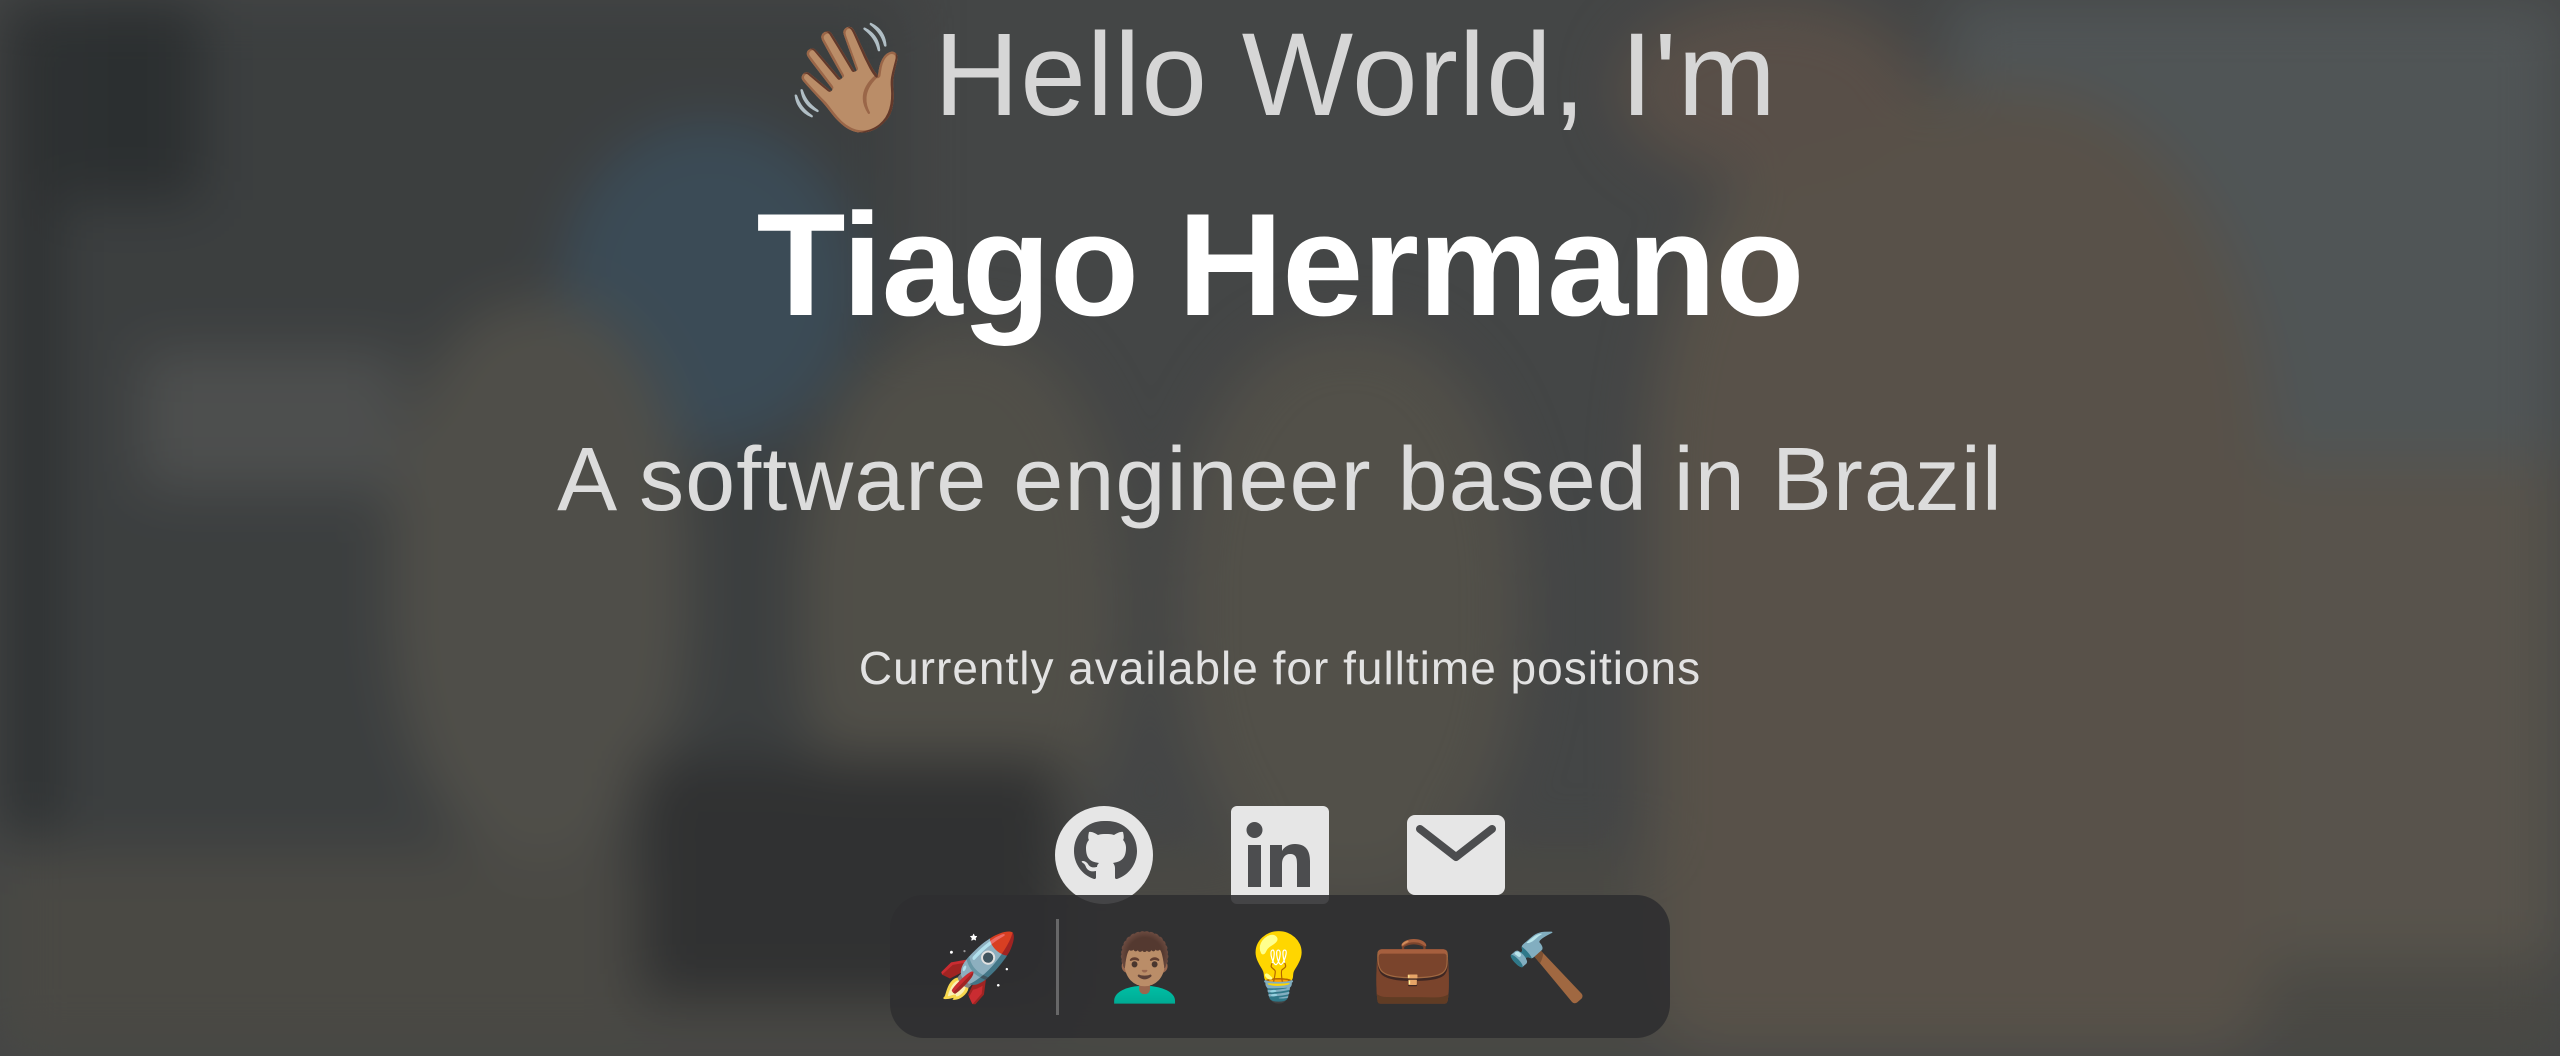 This screenshot has width=2560, height=1056. I want to click on github-link, so click(1104, 855).